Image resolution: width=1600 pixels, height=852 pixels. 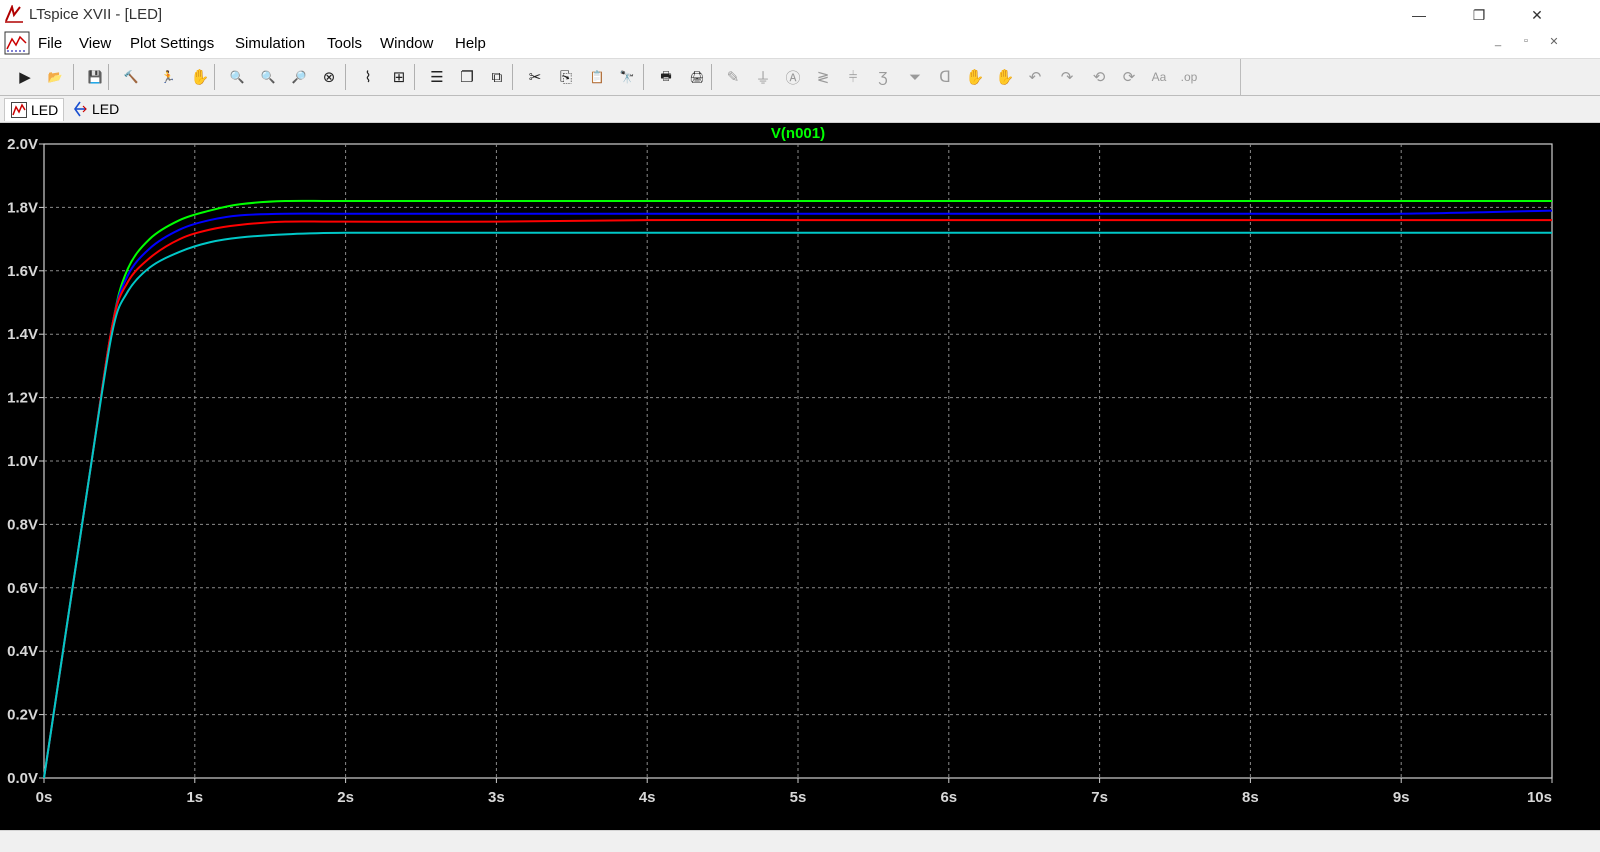 What do you see at coordinates (697, 77) in the screenshot?
I see `print-setup-icon: 🖨` at bounding box center [697, 77].